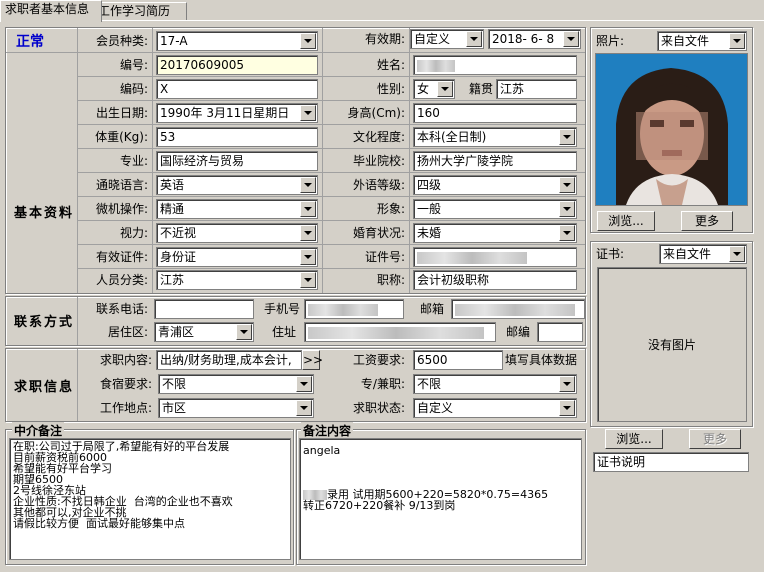 This screenshot has width=764, height=572. Describe the element at coordinates (472, 257) in the screenshot. I see `redacted-text` at that location.